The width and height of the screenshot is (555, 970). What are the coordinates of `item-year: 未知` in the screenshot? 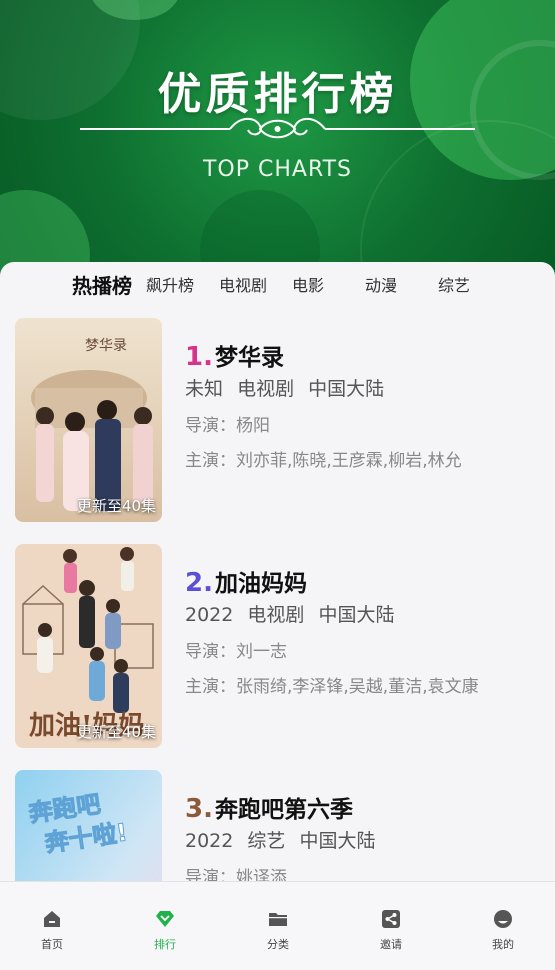 It's located at (204, 389).